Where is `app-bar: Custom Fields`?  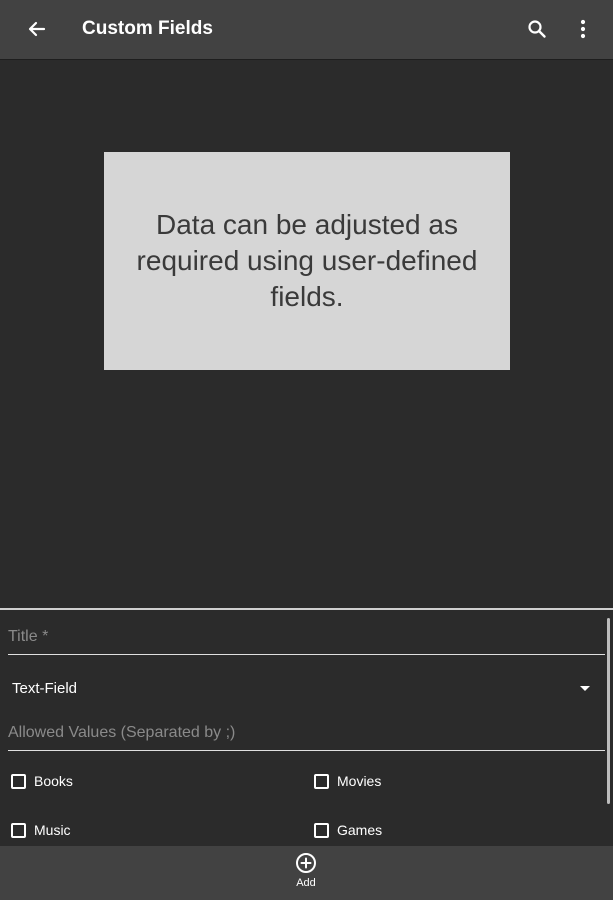 app-bar: Custom Fields is located at coordinates (306, 30).